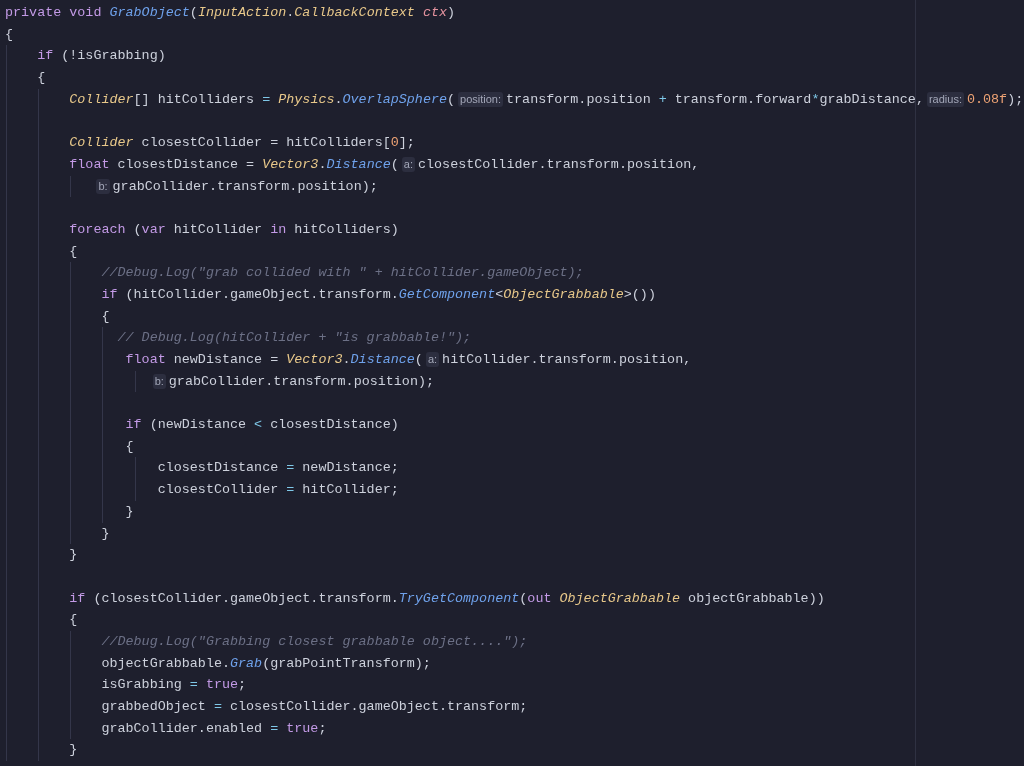  Describe the element at coordinates (567, 360) in the screenshot. I see `code-text: hitCollider.transform.position,` at that location.